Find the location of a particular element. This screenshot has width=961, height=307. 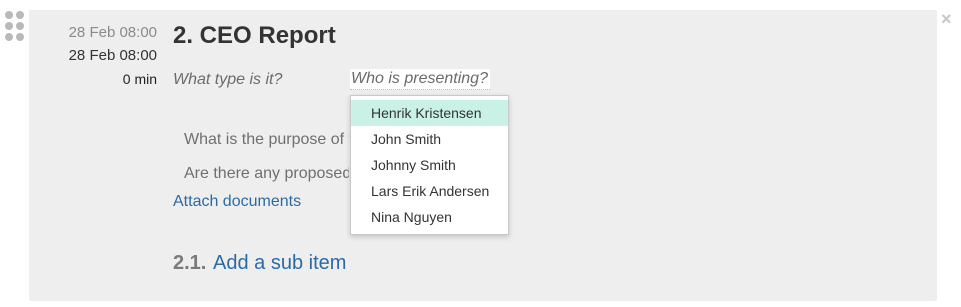

presenter-option: Lars Erik Andersen is located at coordinates (429, 191).